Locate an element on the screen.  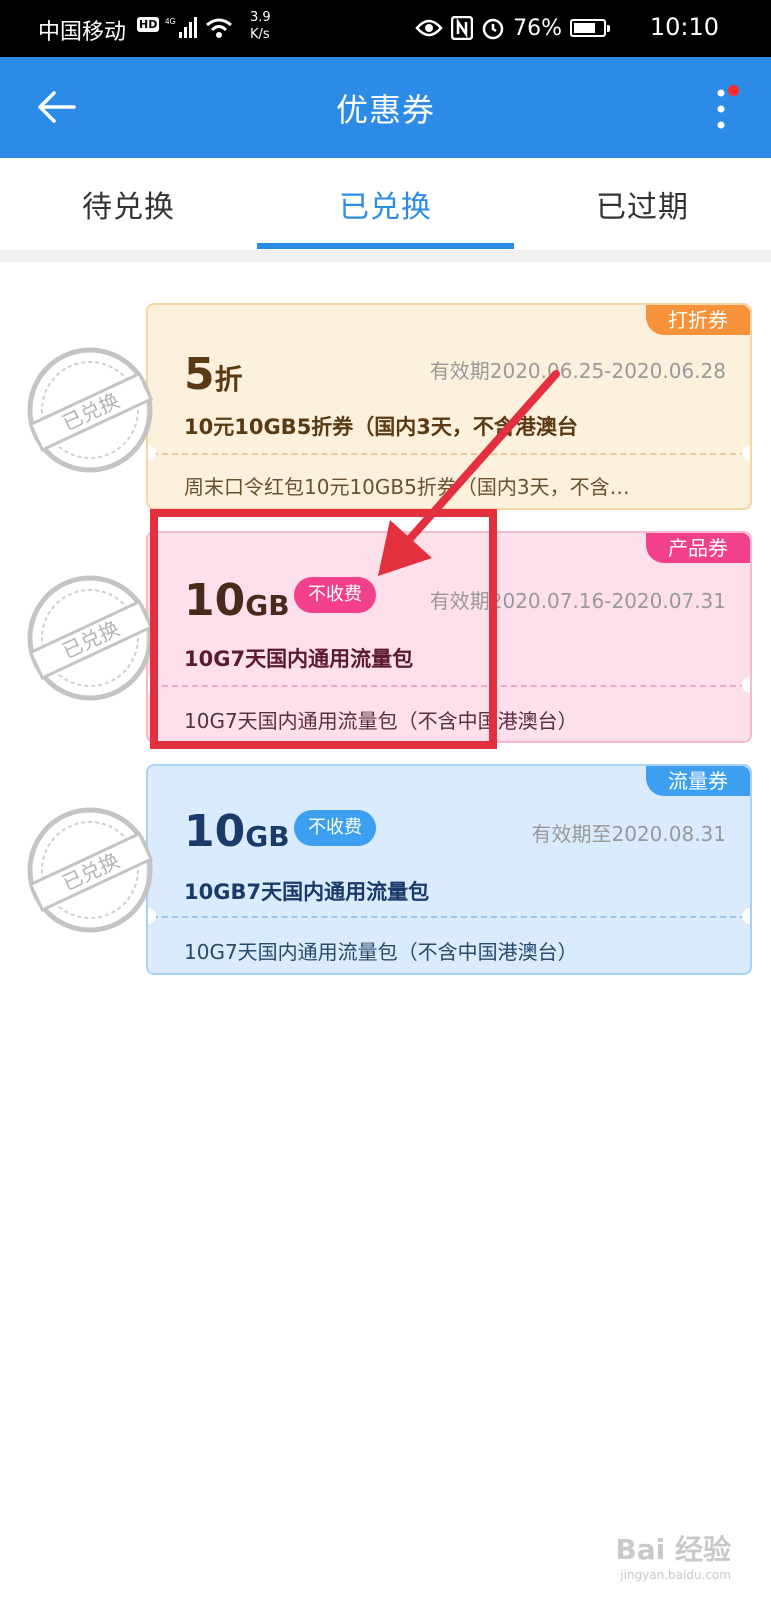
tab-redeemed: 已兑换 is located at coordinates (385, 204).